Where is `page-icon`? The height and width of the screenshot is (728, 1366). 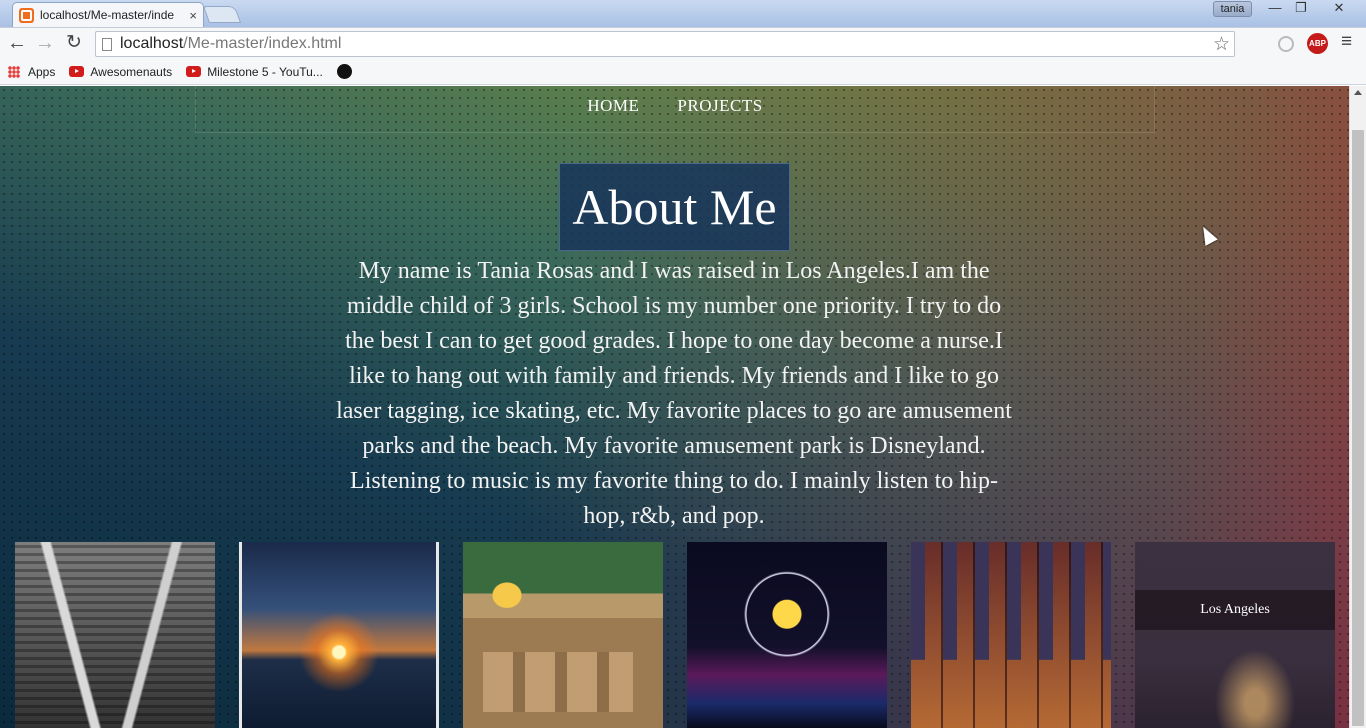
page-icon is located at coordinates (107, 44).